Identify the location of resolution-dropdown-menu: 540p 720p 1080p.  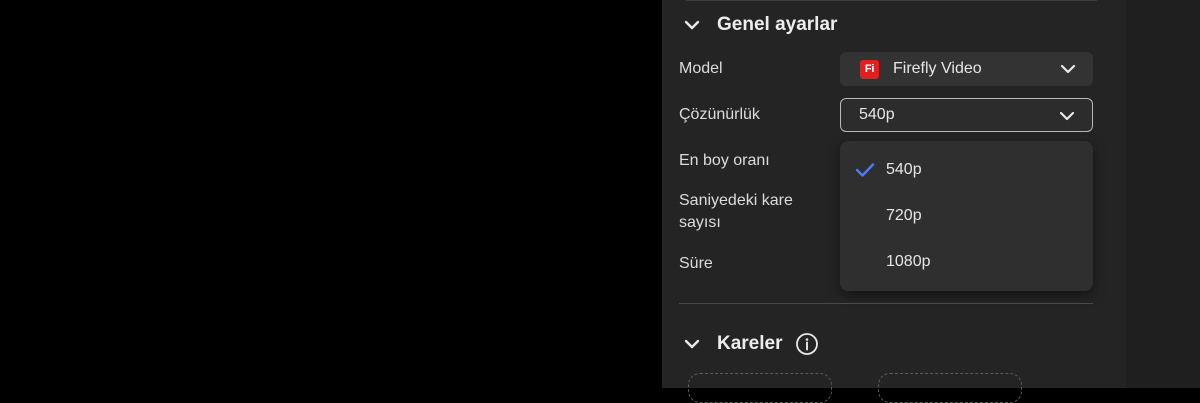
(966, 216).